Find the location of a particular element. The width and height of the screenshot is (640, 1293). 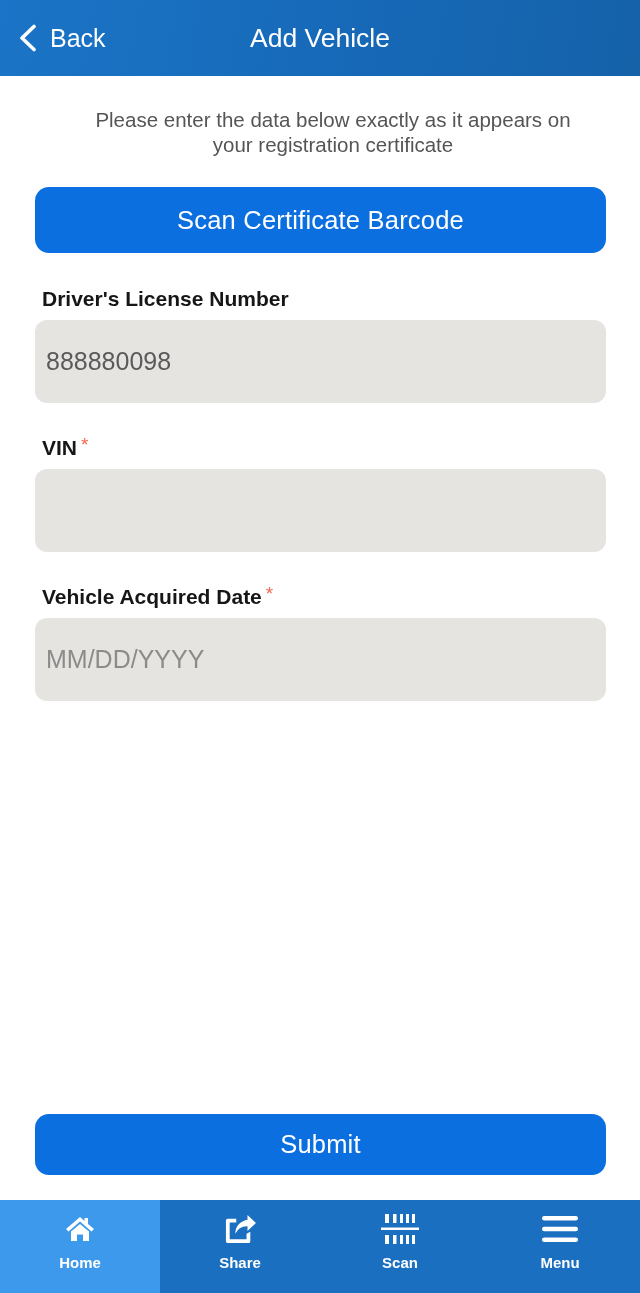

chevron-left-icon is located at coordinates (27, 38).